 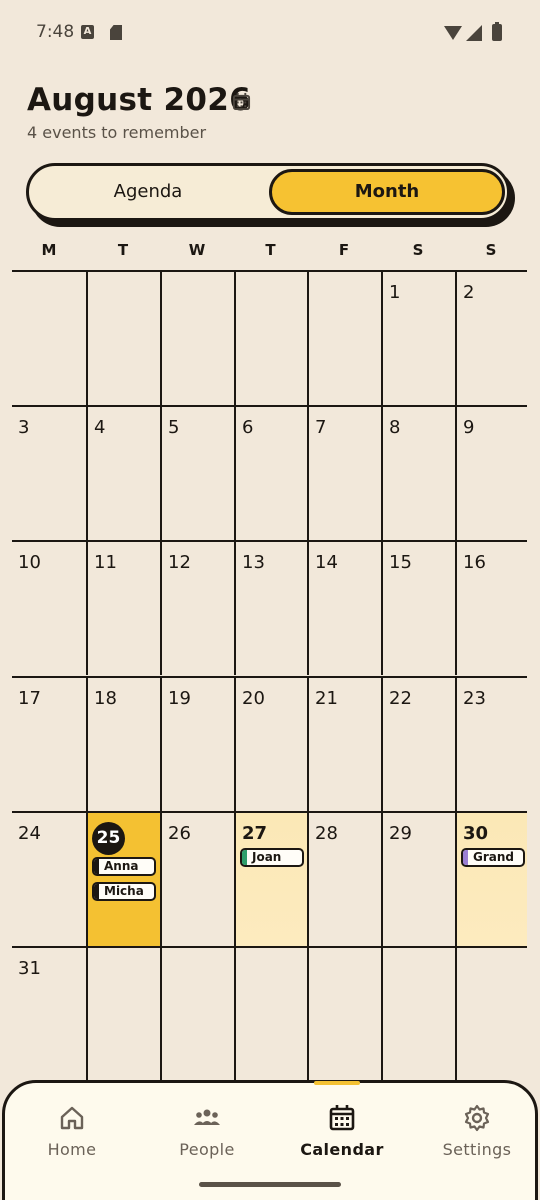 What do you see at coordinates (342, 1149) in the screenshot?
I see `nav-label: Calendar` at bounding box center [342, 1149].